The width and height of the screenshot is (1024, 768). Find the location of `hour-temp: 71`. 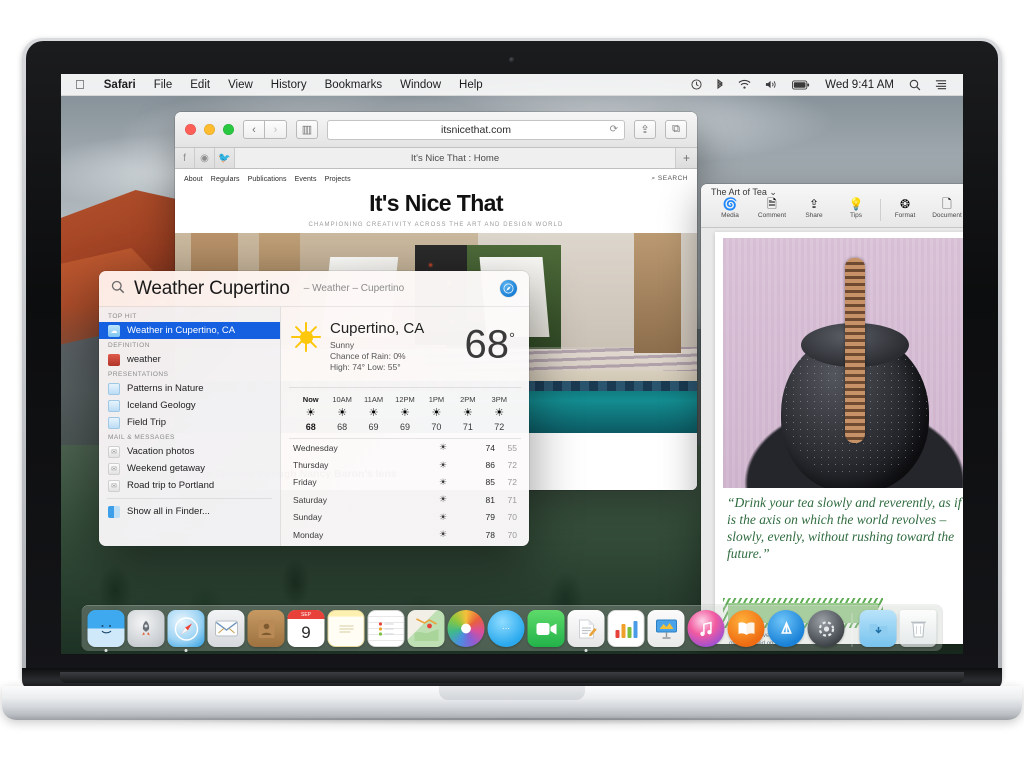

hour-temp: 71 is located at coordinates (467, 427).